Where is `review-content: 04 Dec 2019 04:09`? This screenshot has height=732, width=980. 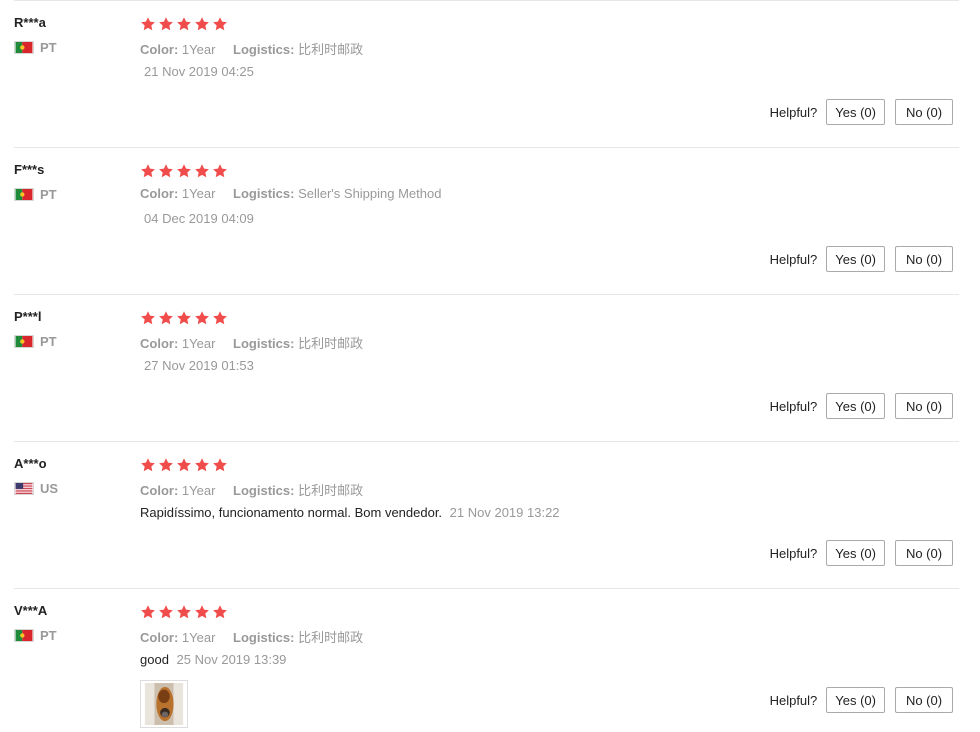
review-content: 04 Dec 2019 04:09 is located at coordinates (197, 218).